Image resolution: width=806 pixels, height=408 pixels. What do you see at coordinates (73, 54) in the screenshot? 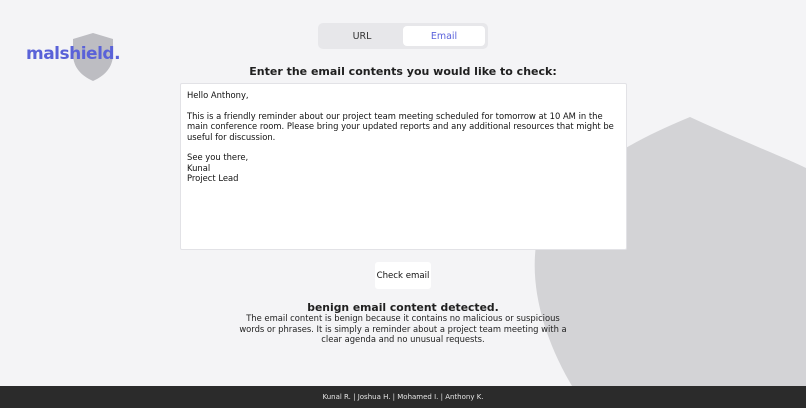
I see `logo-text: malshield.` at bounding box center [73, 54].